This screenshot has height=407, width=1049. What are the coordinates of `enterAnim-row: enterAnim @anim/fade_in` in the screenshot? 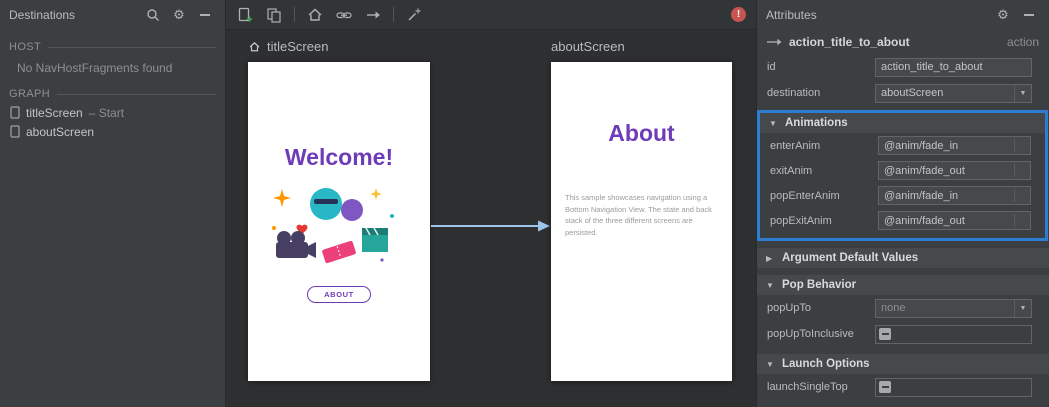 It's located at (902, 145).